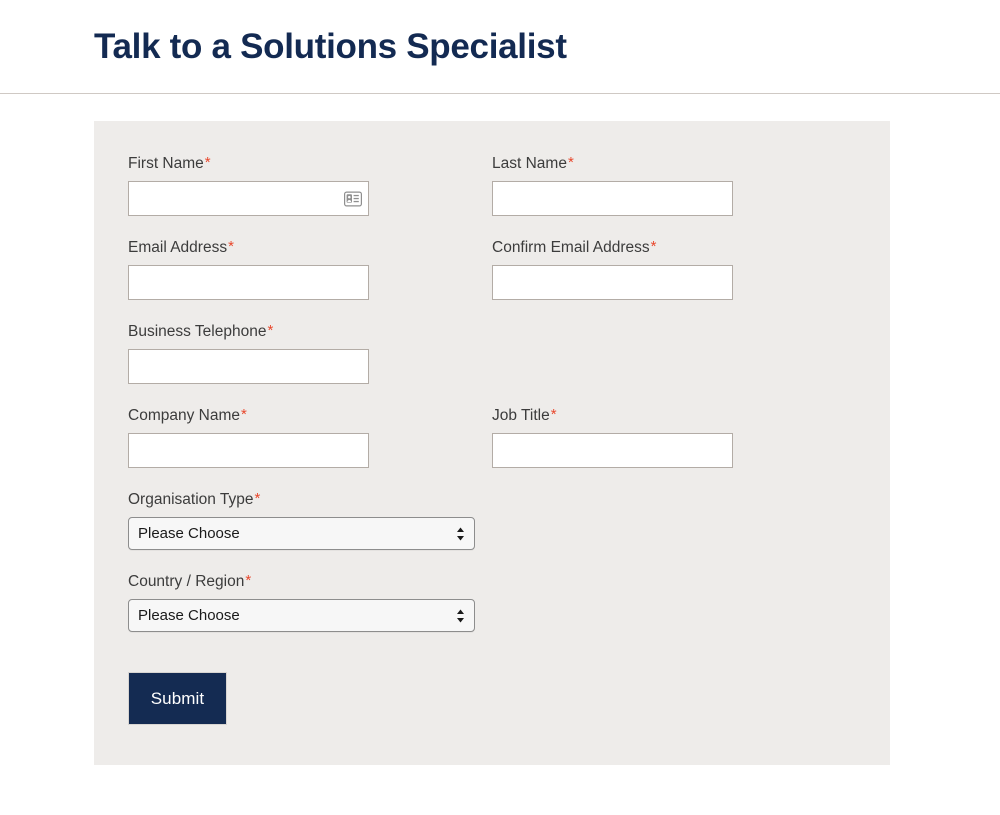 The width and height of the screenshot is (1000, 815). What do you see at coordinates (353, 199) in the screenshot?
I see `contact-card-autofill-icon` at bounding box center [353, 199].